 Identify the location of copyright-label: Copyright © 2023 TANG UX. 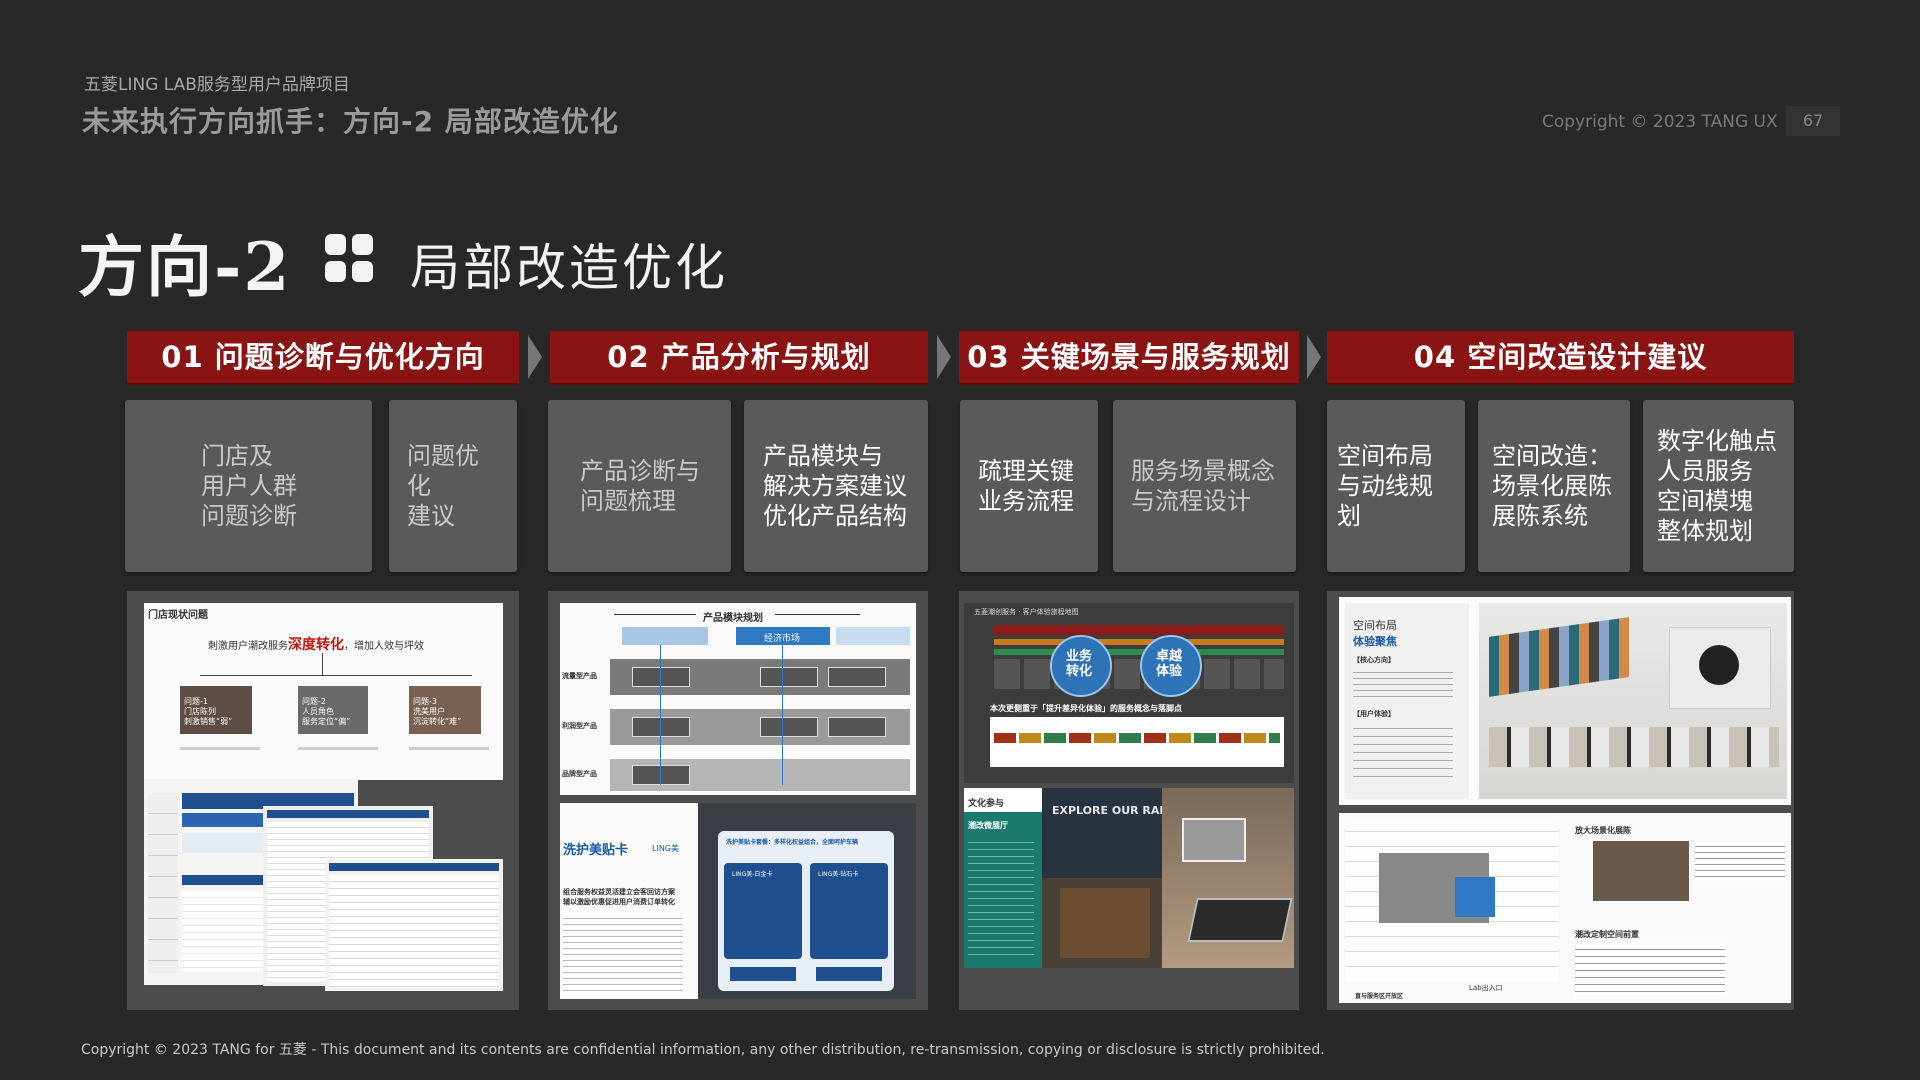
(1660, 122).